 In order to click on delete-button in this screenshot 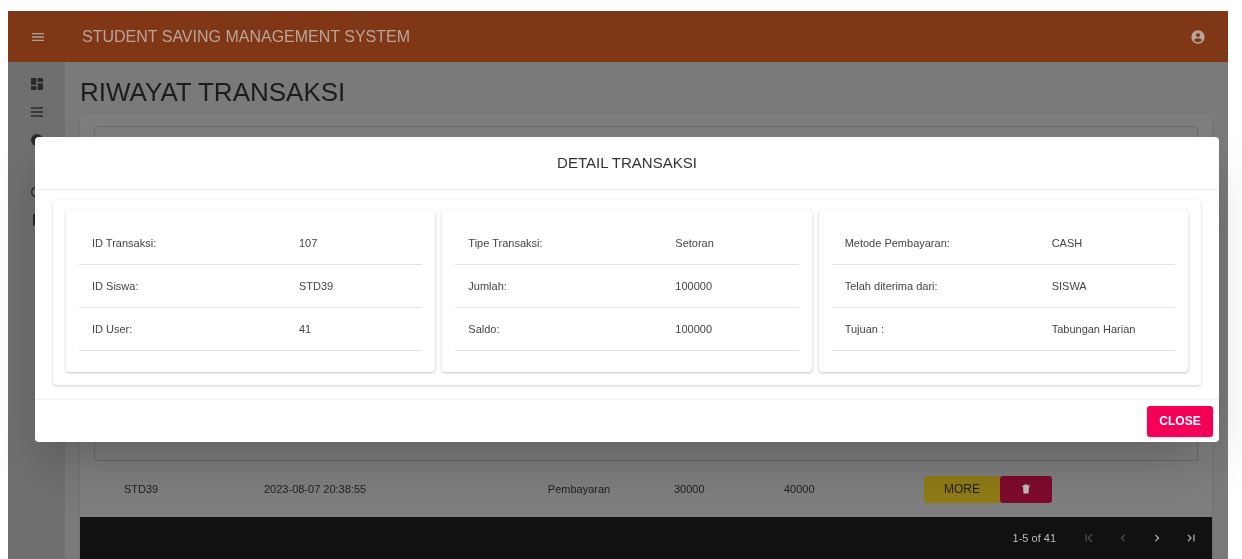, I will do `click(1026, 489)`.